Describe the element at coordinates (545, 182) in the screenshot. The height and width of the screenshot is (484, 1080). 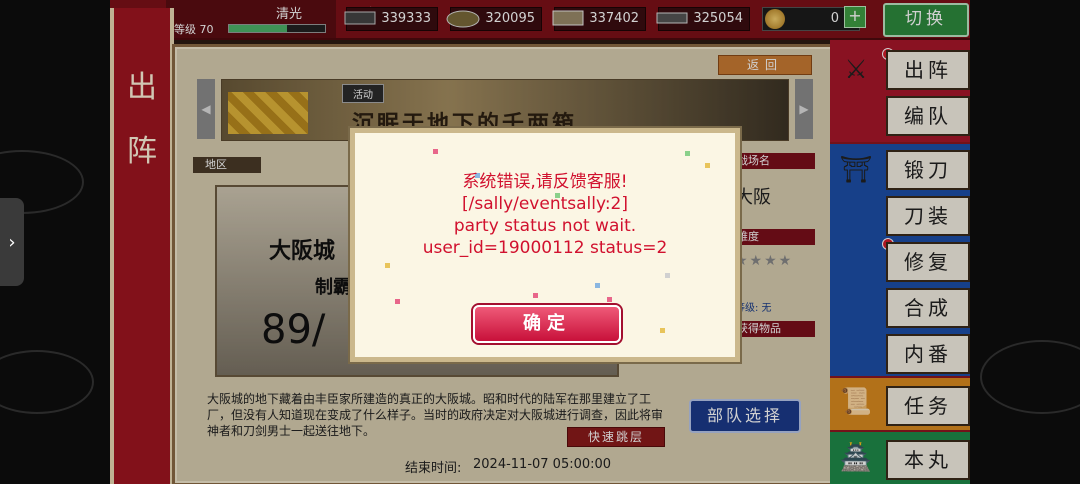
I see `error-line-1: 系统错误,请反馈客服!` at that location.